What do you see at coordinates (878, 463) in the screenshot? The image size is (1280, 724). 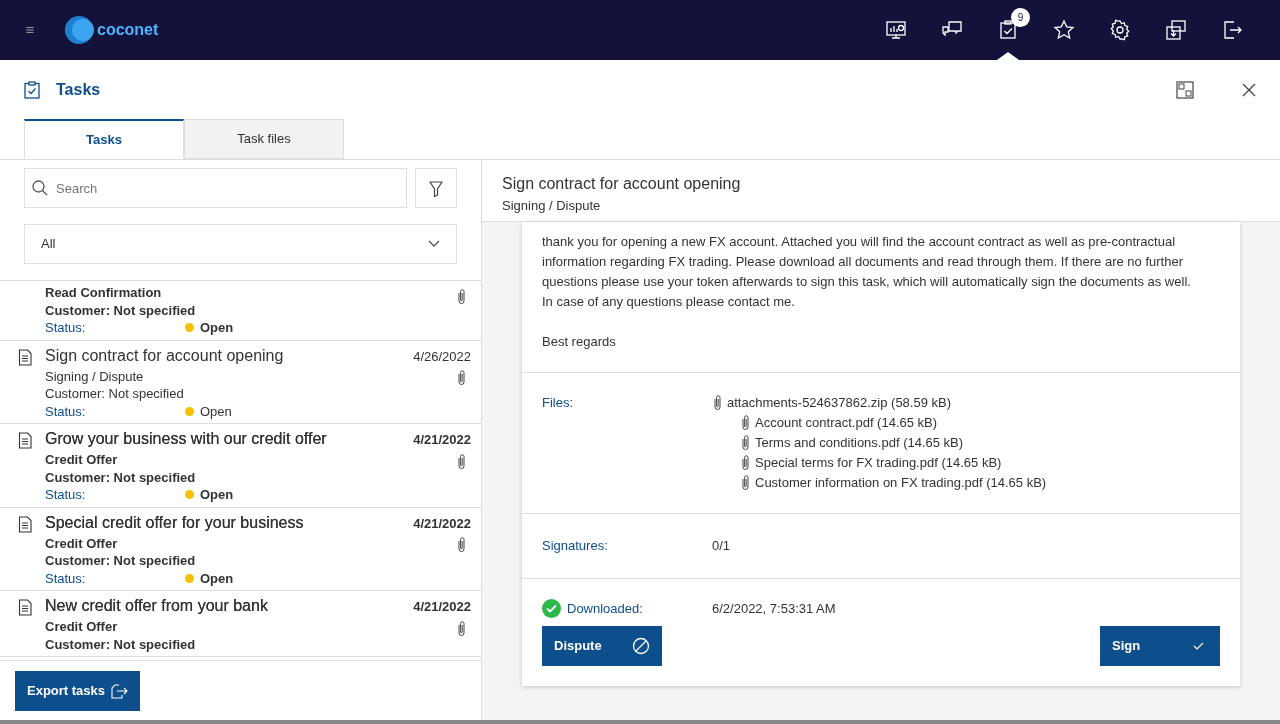 I see `file-link: Special terms for FX trading.pdf (14.65 kB)` at bounding box center [878, 463].